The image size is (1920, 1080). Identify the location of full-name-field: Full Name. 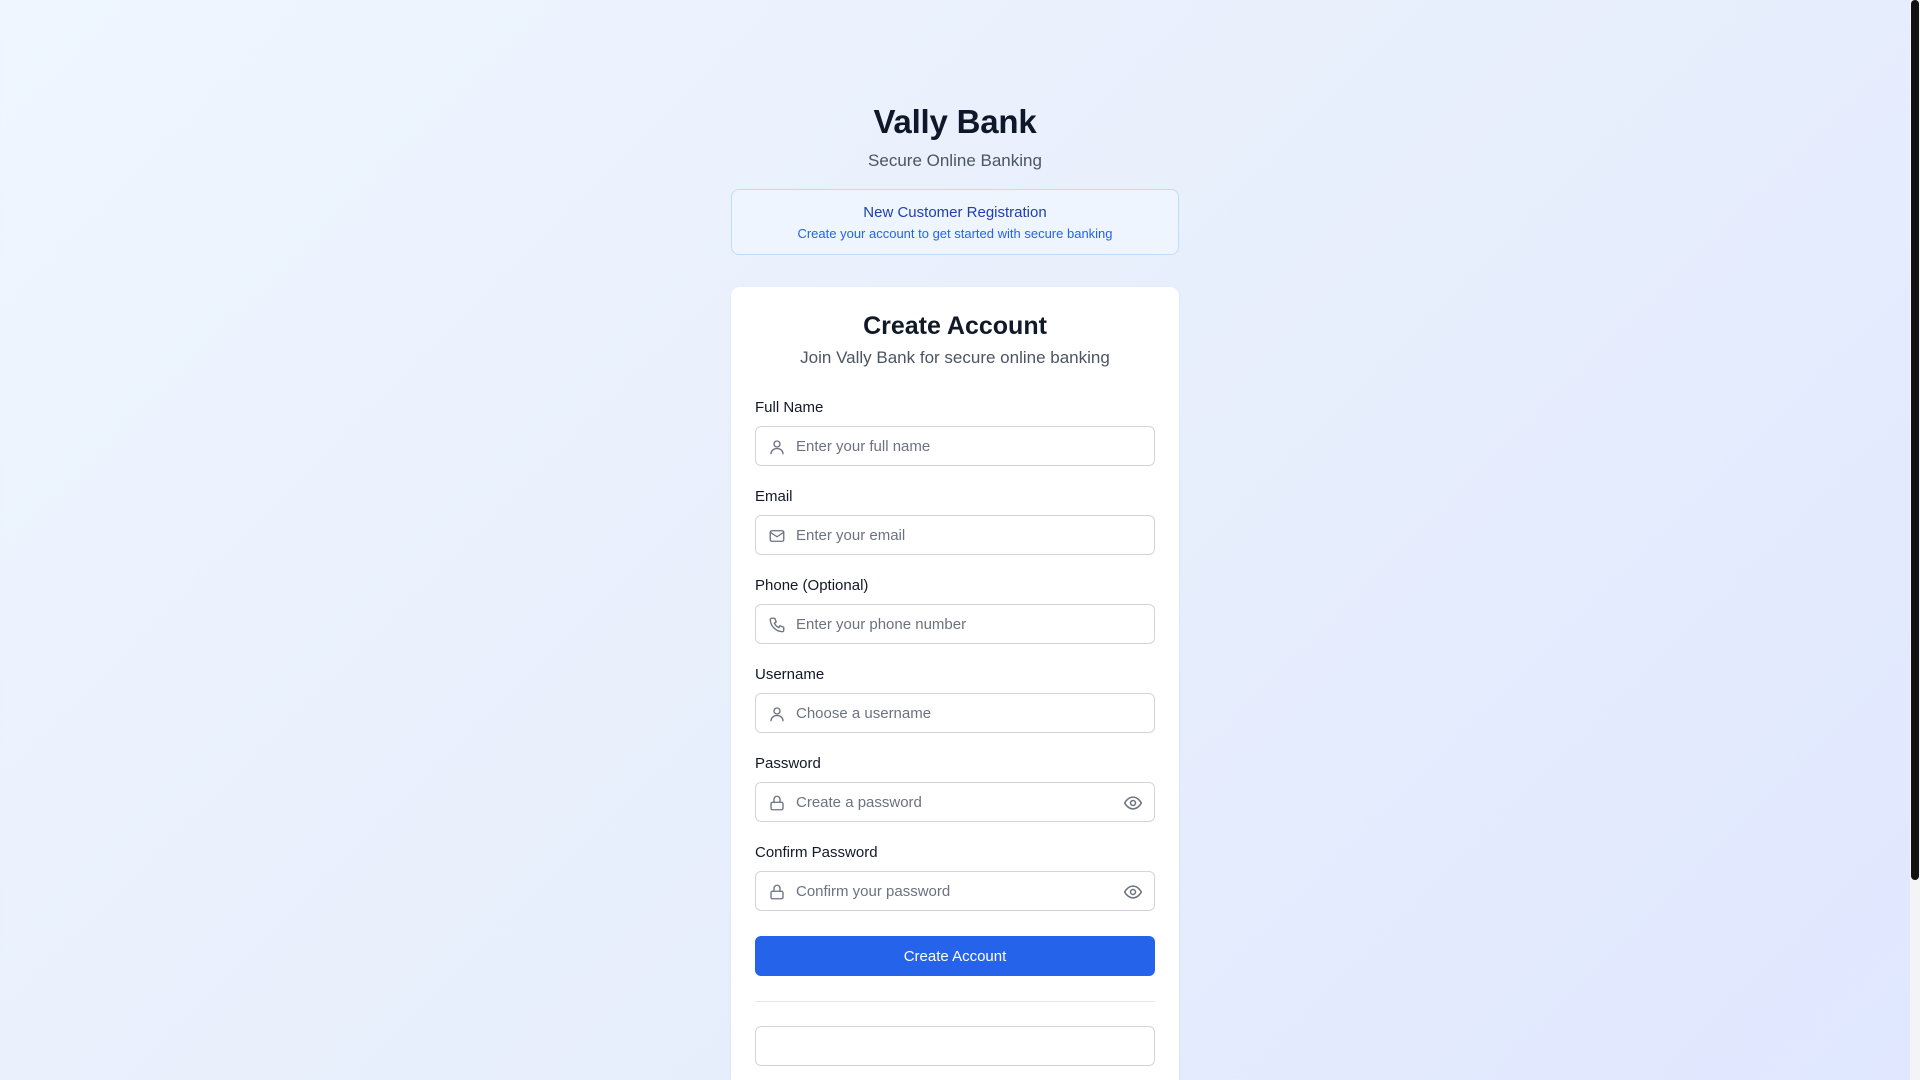
(955, 432).